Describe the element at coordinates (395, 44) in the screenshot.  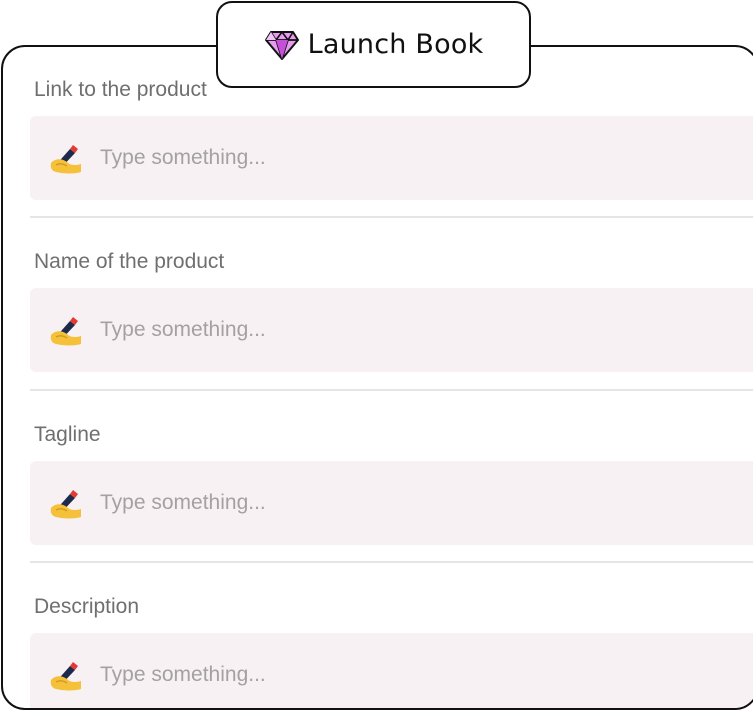
I see `app-title: Launch Book` at that location.